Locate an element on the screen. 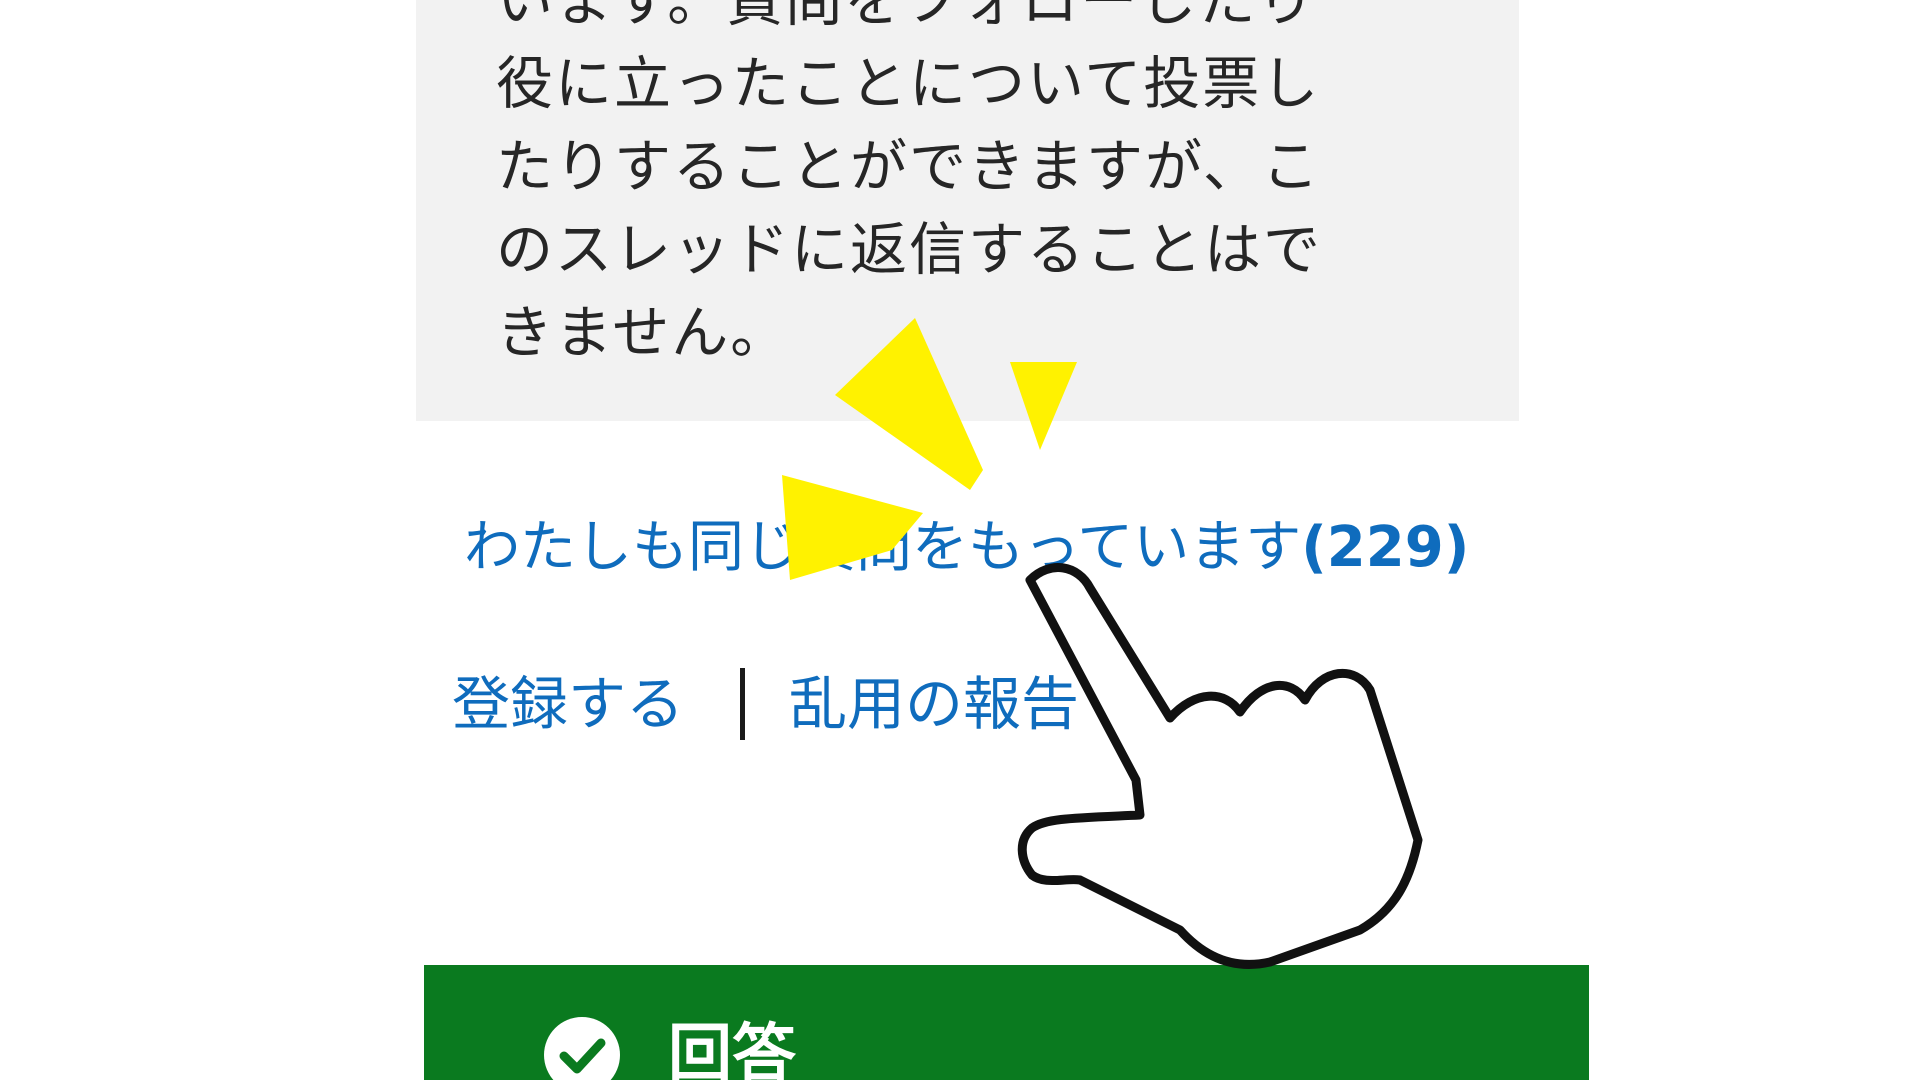 This screenshot has height=1080, width=1920. notice-line: のスレッドに返信することはで is located at coordinates (909, 250).